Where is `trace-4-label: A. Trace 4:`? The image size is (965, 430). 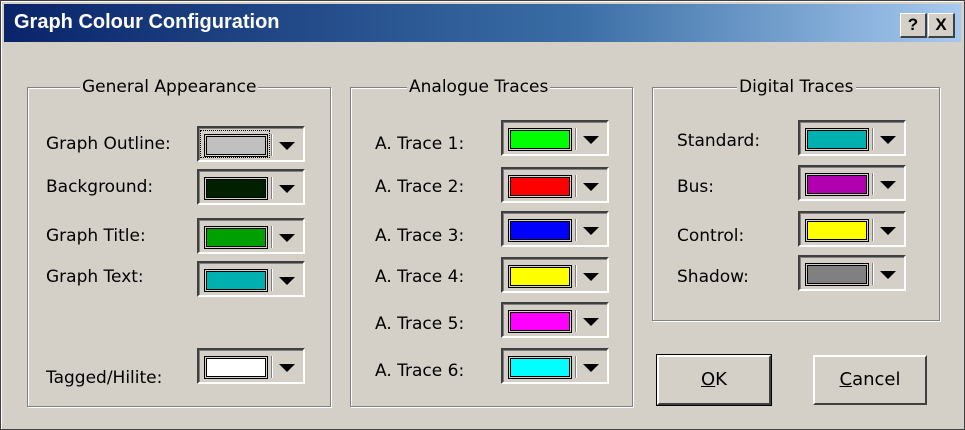
trace-4-label: A. Trace 4: is located at coordinates (420, 277).